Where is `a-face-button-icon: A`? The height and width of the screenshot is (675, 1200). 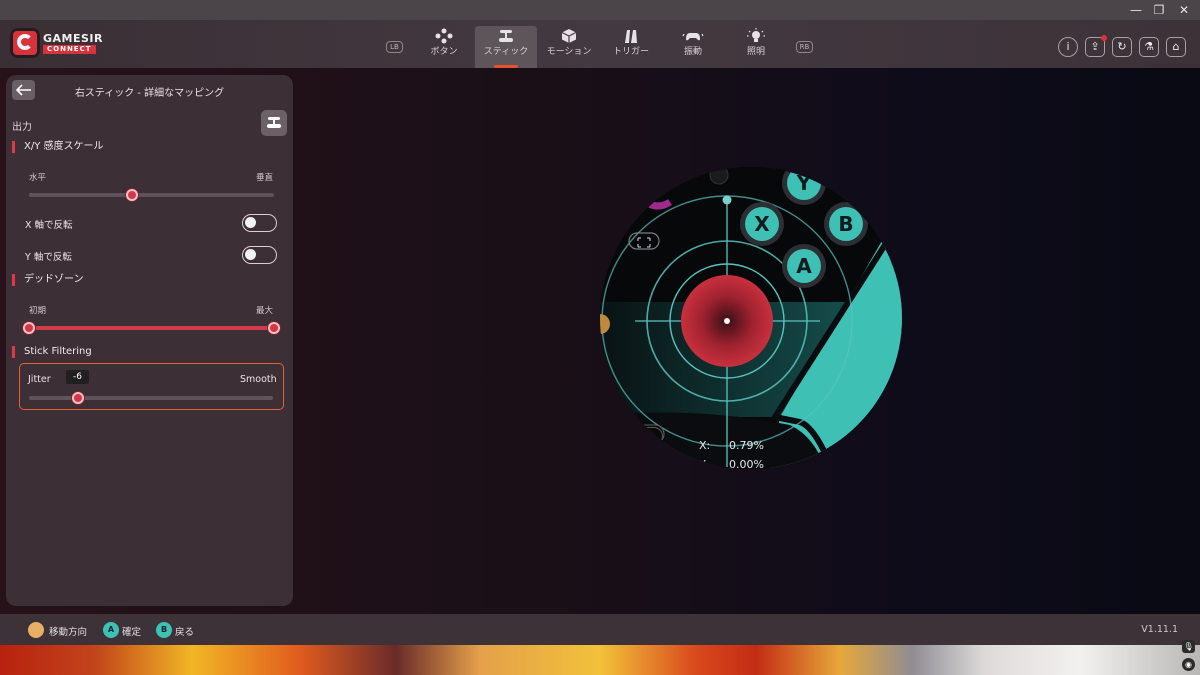
a-face-button-icon: A is located at coordinates (804, 266).